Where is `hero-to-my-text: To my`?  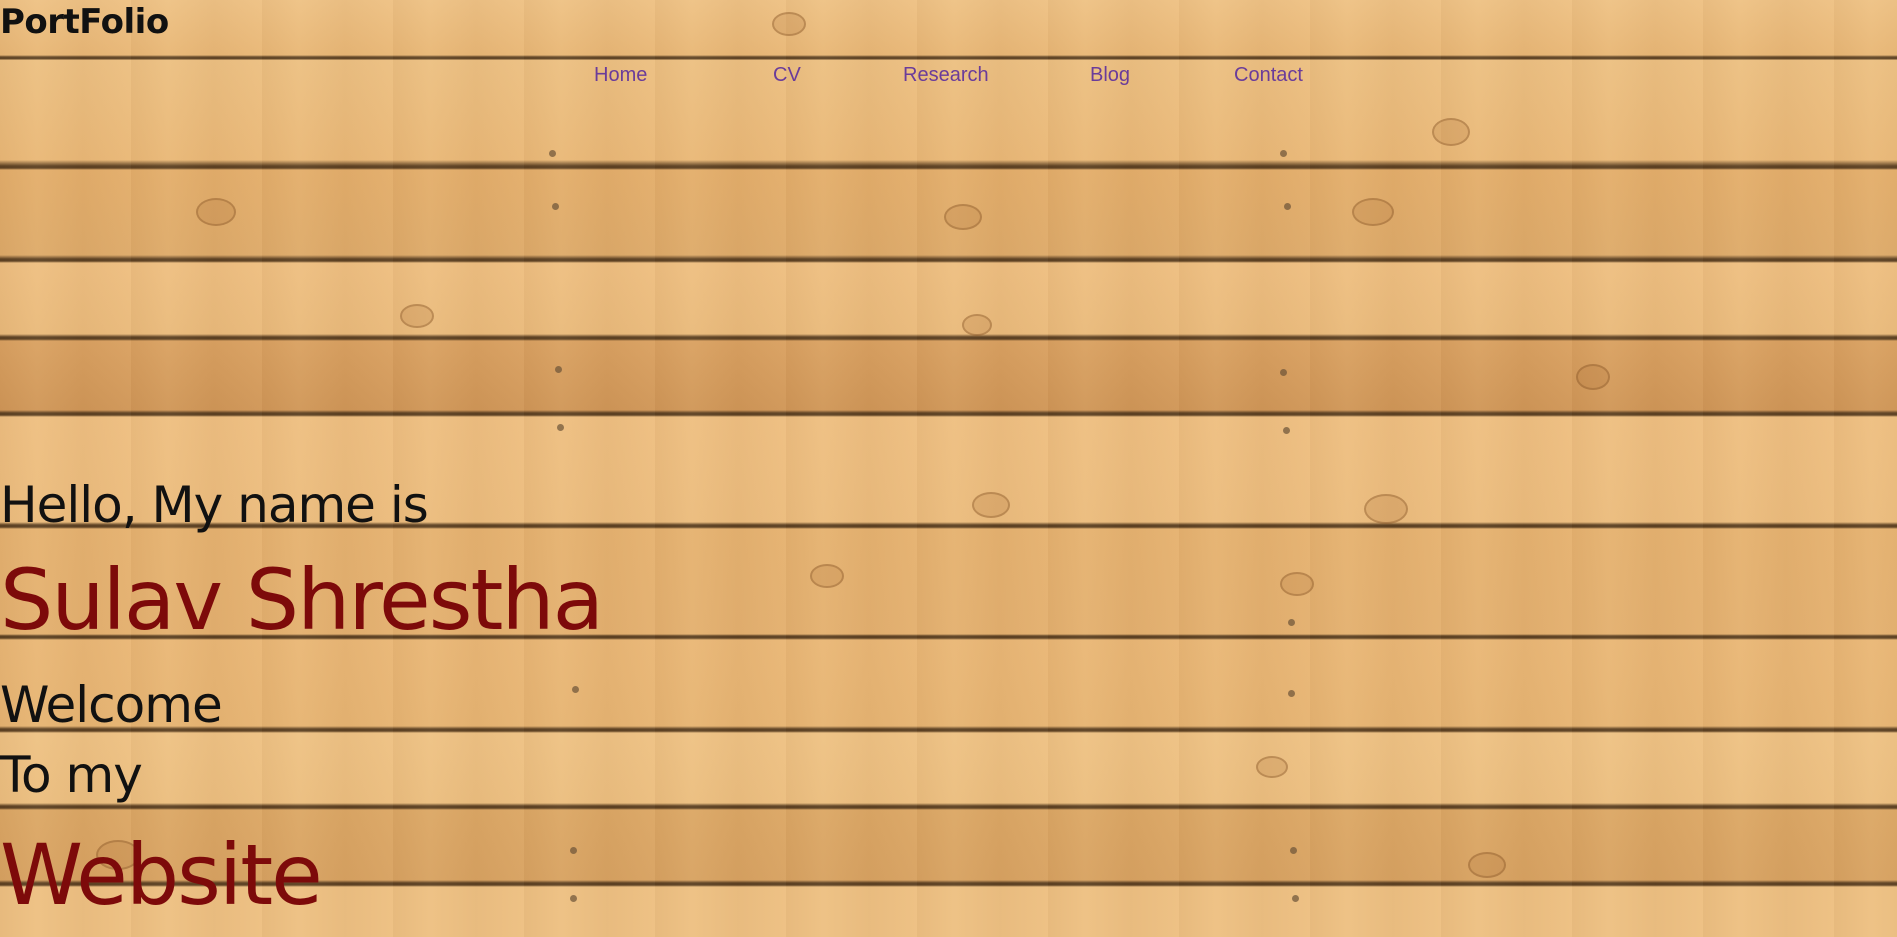 hero-to-my-text: To my is located at coordinates (71, 775).